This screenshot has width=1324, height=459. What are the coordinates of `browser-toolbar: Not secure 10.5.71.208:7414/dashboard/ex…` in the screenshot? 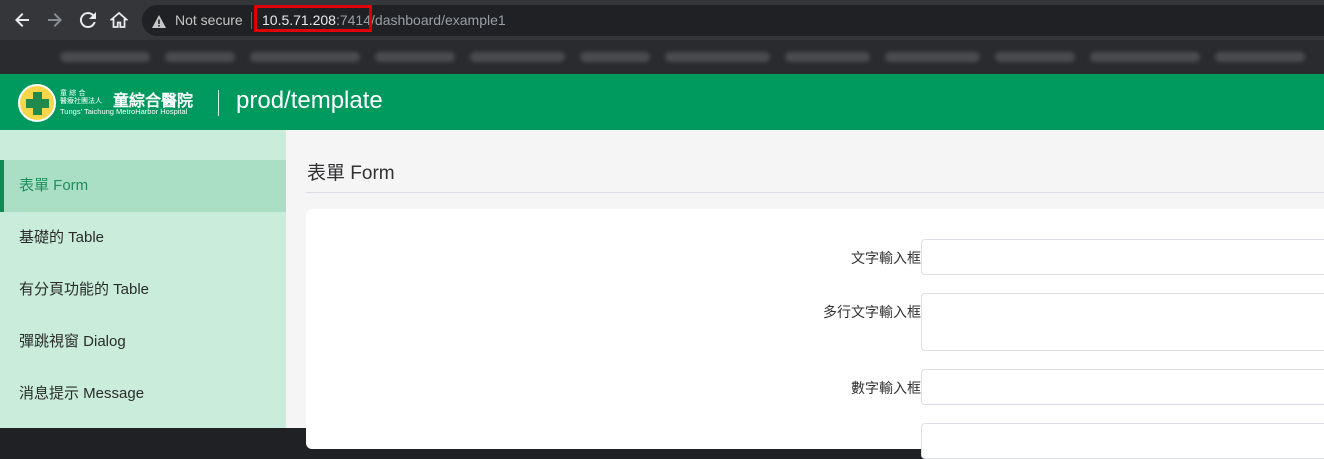 It's located at (662, 20).